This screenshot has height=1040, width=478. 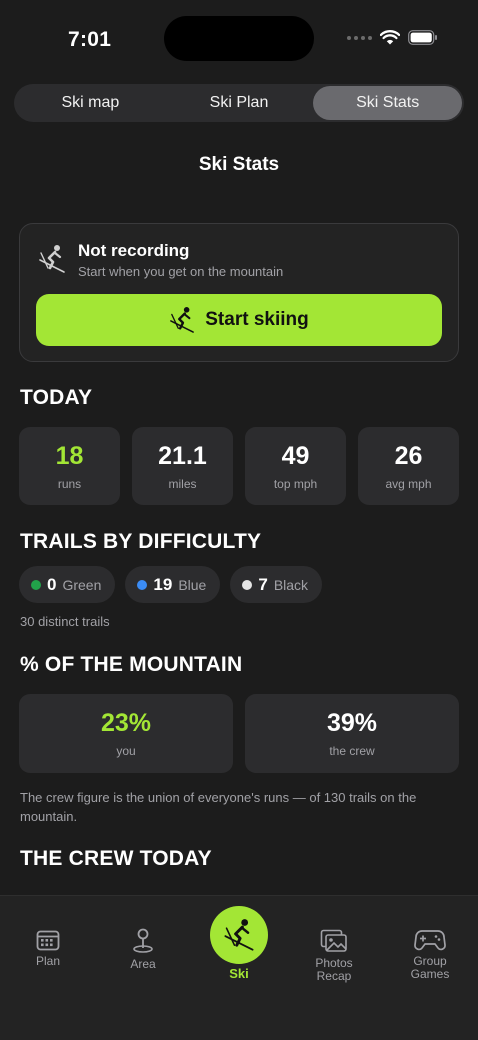 What do you see at coordinates (163, 584) in the screenshot?
I see `chip-count: 19` at bounding box center [163, 584].